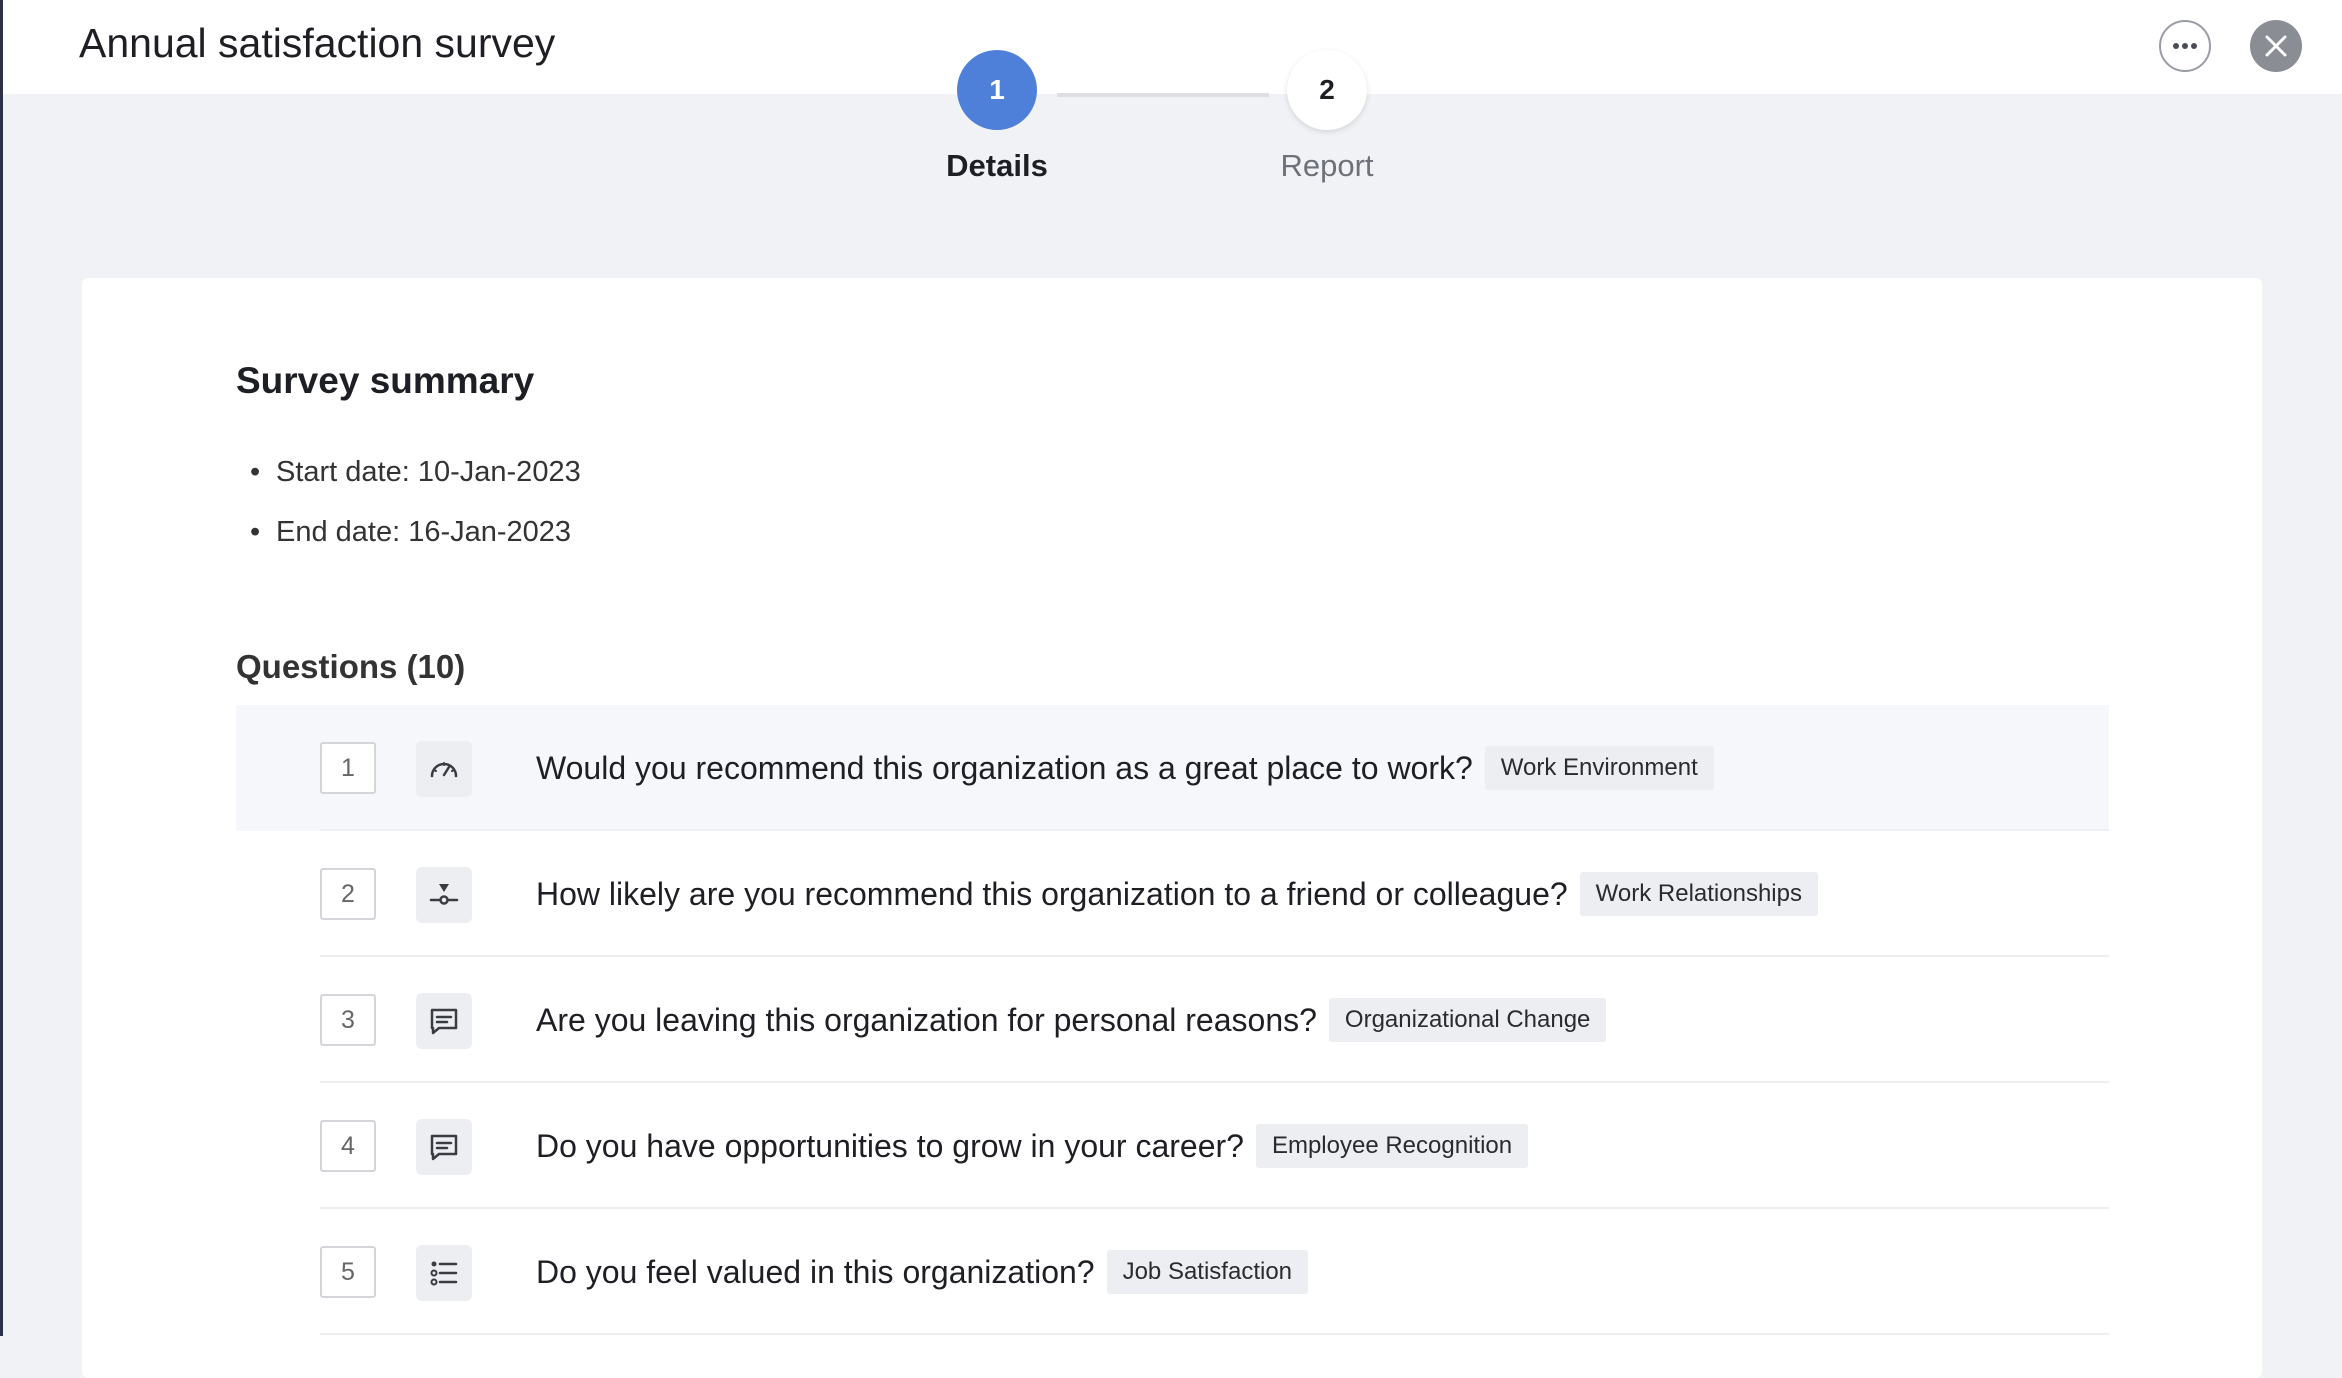 The height and width of the screenshot is (1378, 2342). Describe the element at coordinates (351, 666) in the screenshot. I see `questions-title: Questions (10)` at that location.